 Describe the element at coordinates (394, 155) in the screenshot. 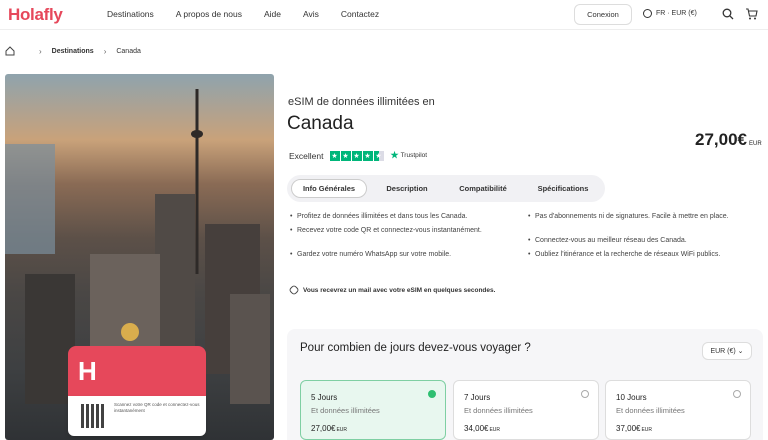

I see `trustpilot-star-icon: ★` at that location.